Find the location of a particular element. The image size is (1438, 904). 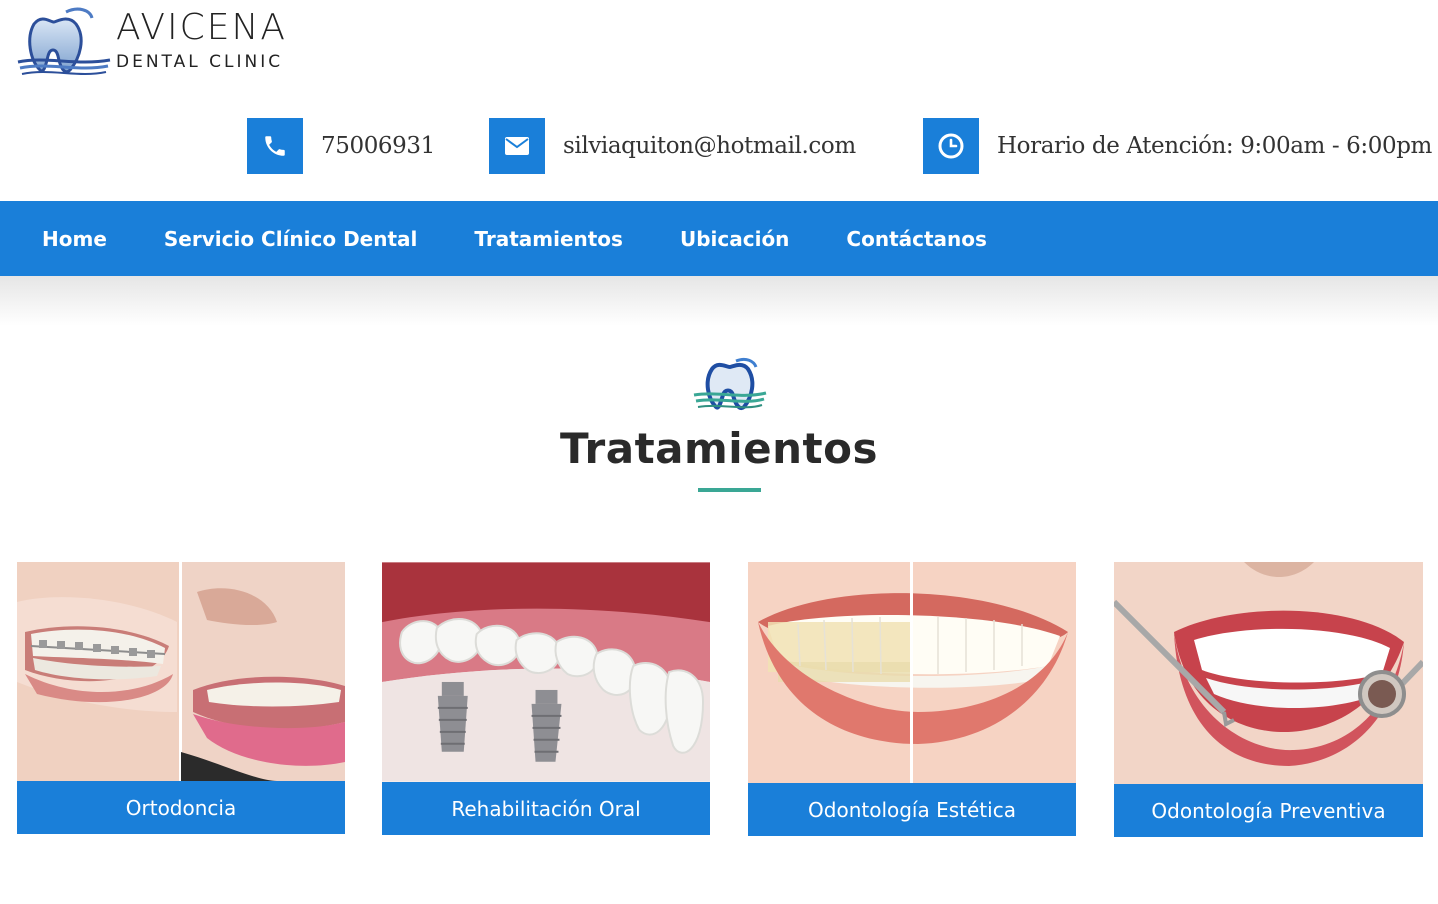

contact-phone: 75006931 is located at coordinates (341, 146).